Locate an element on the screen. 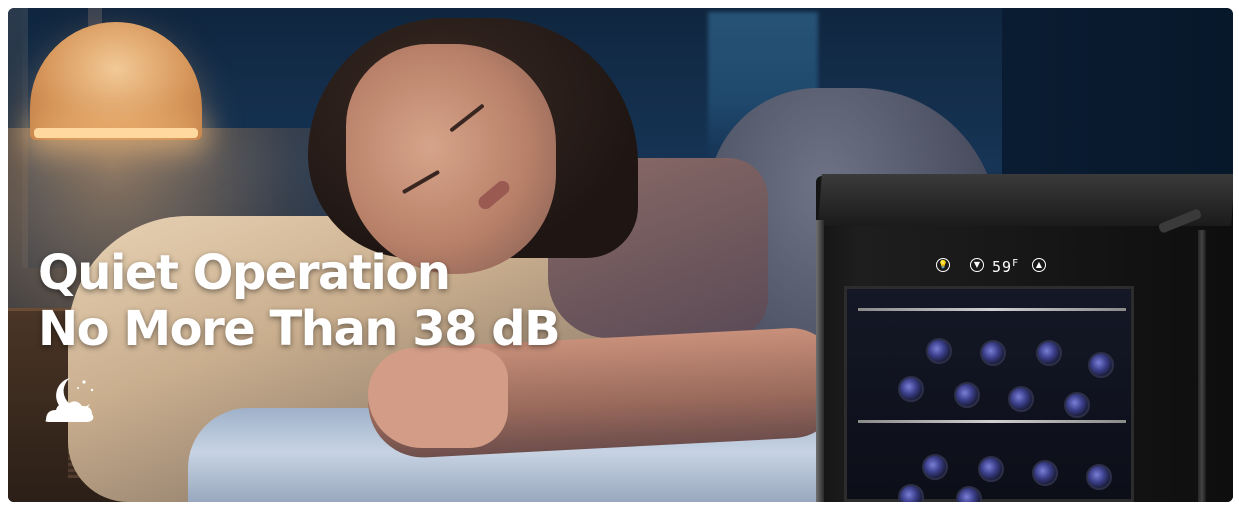 The width and height of the screenshot is (1239, 507). headline-quiet-operation: Quiet Operation is located at coordinates (244, 273).